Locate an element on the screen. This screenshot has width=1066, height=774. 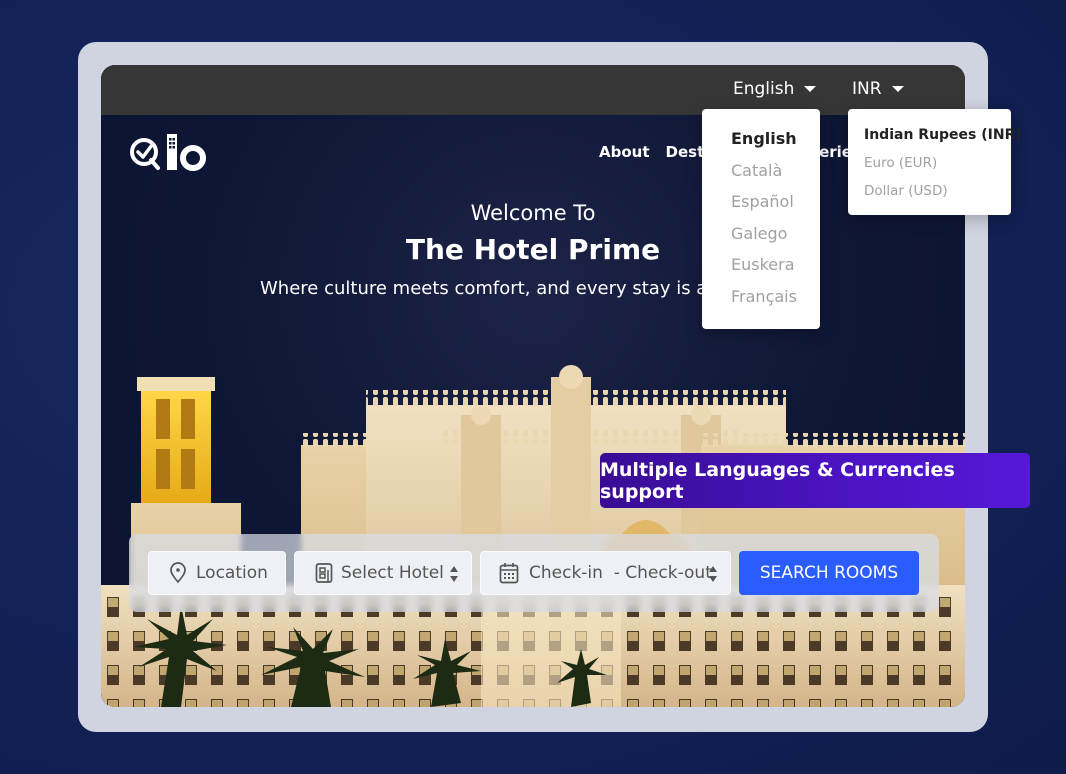
date-range-picker: Check-in - Check-out is located at coordinates (605, 573).